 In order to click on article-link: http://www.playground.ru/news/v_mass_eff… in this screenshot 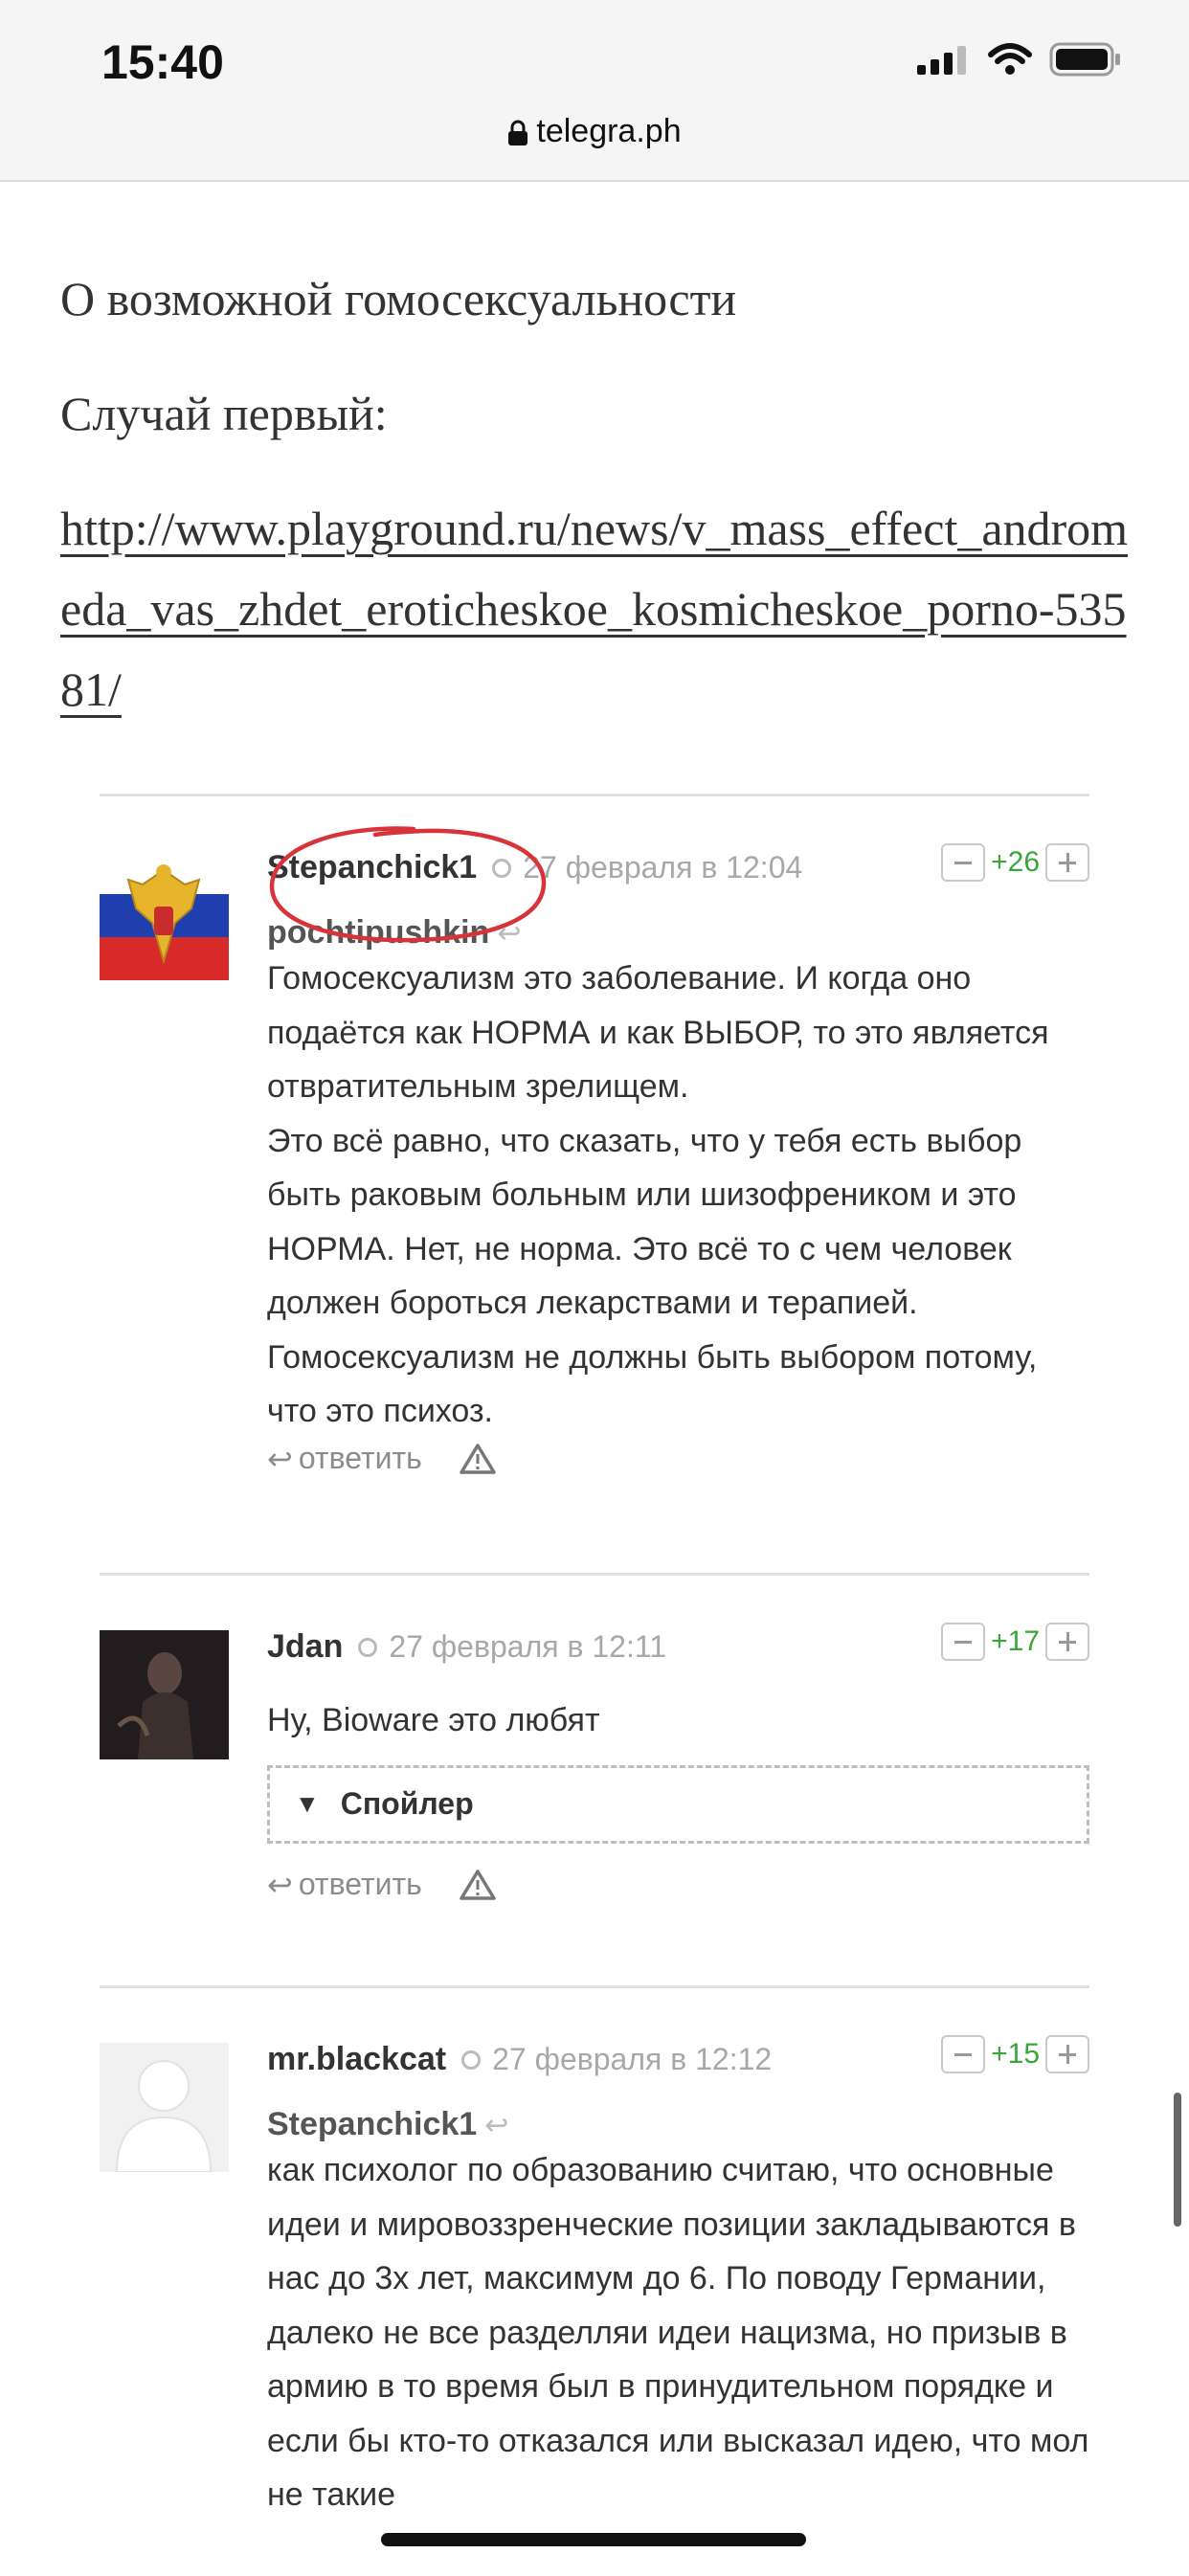, I will do `click(594, 609)`.